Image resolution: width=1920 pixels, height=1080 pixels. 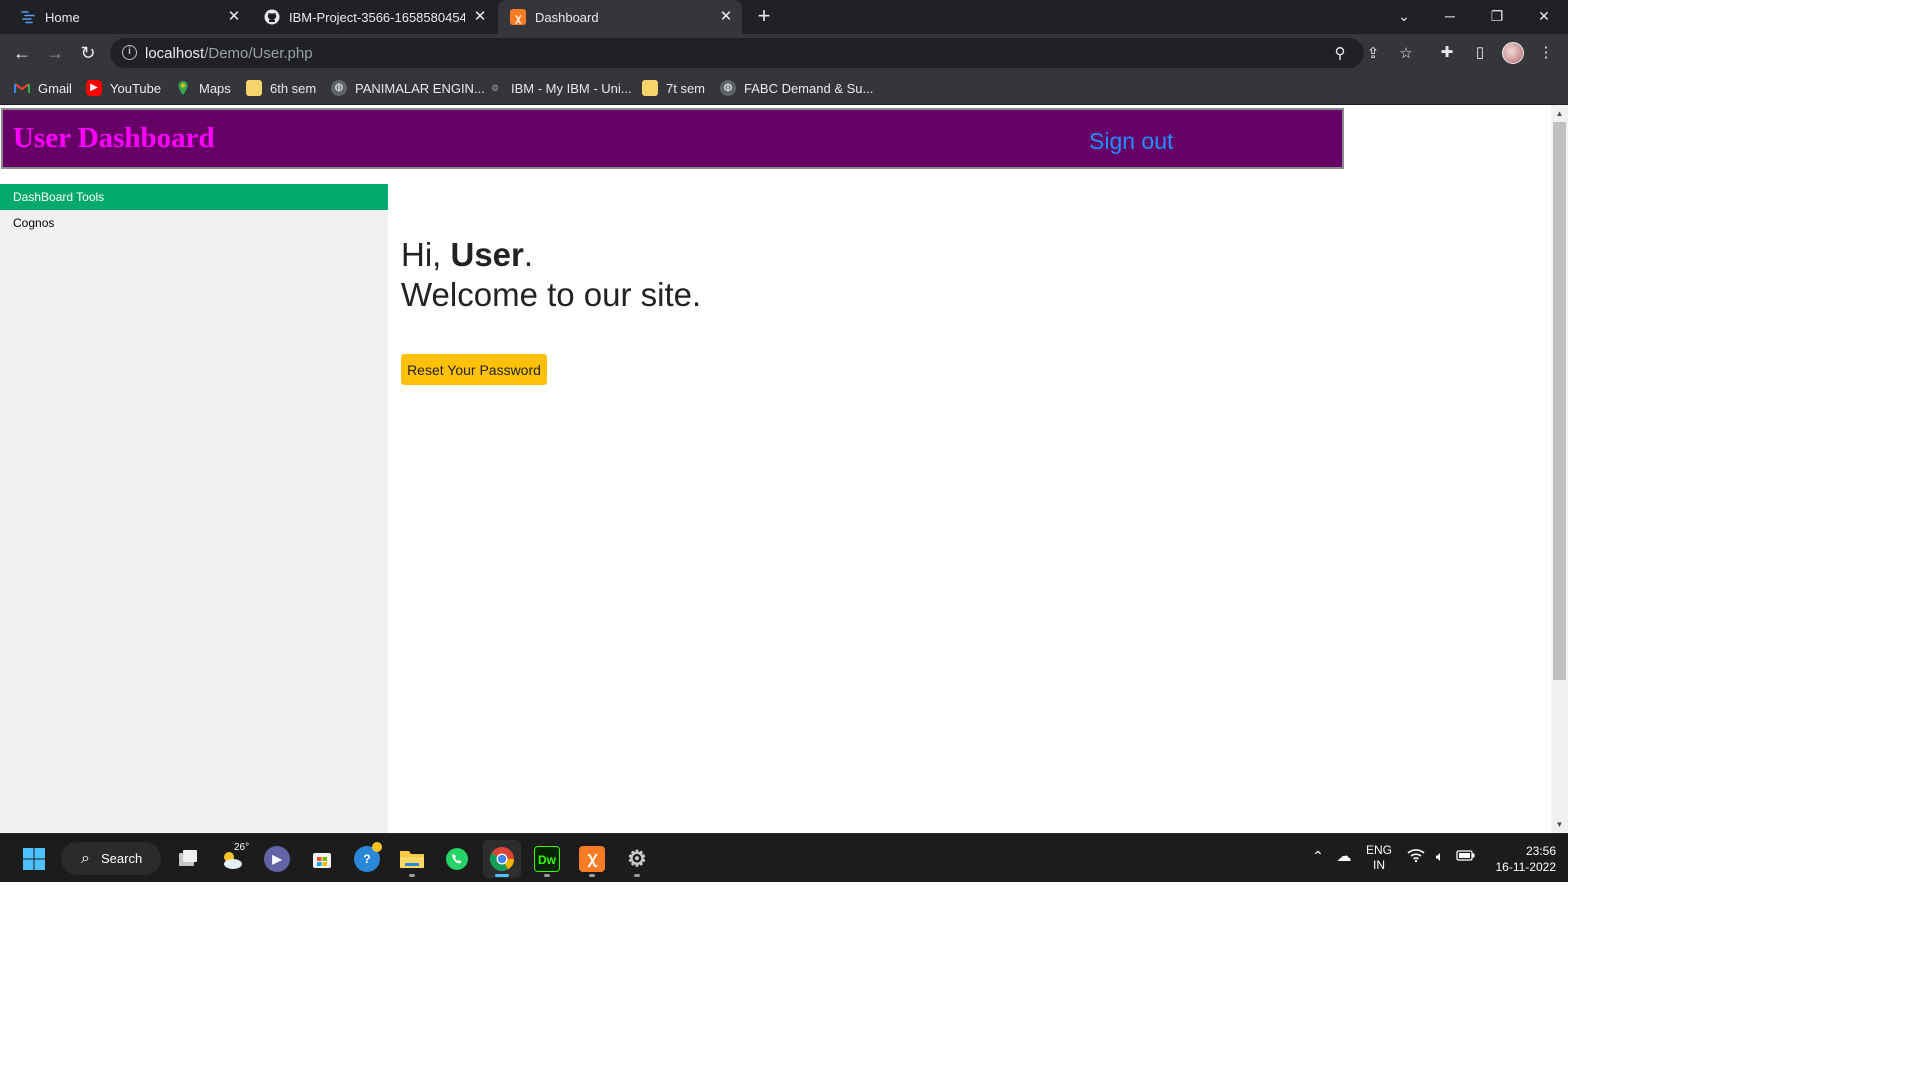 I want to click on chrome-icon, so click(x=502, y=859).